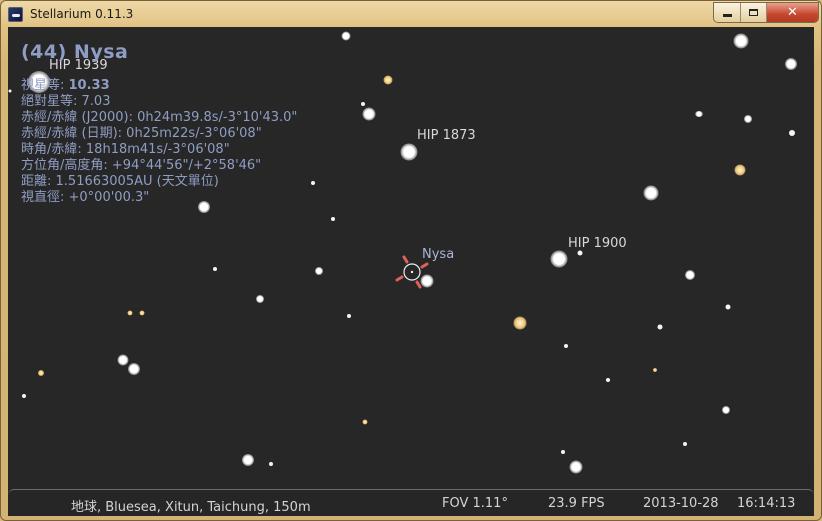  Describe the element at coordinates (89, 85) in the screenshot. I see `info-value: 10.33` at that location.